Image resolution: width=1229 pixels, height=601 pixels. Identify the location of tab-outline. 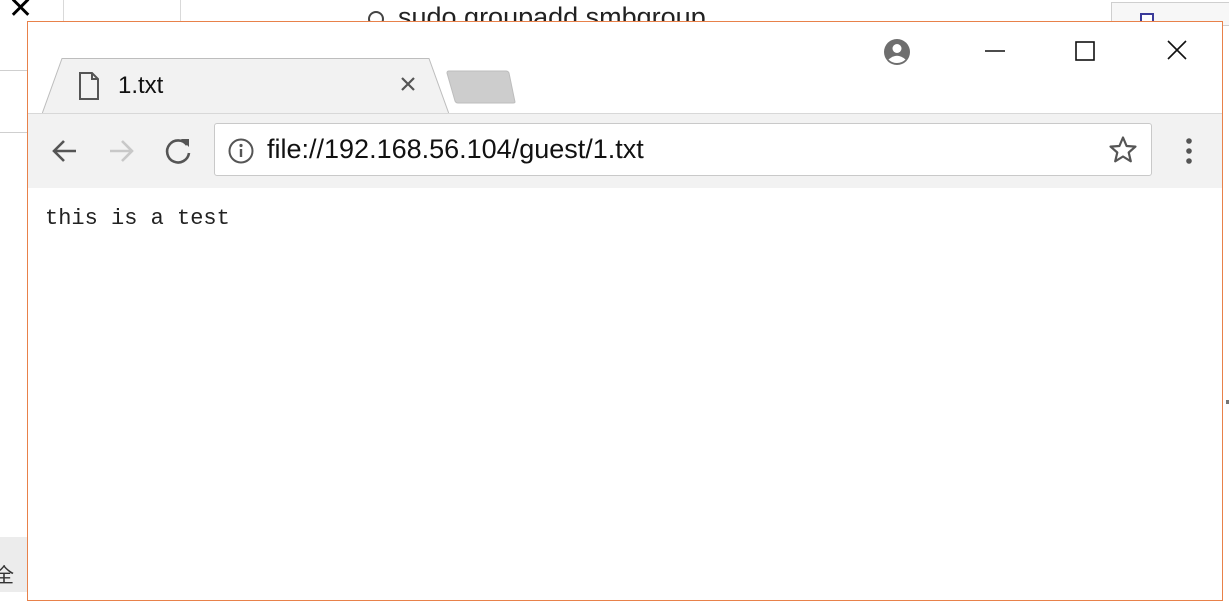
(245, 86).